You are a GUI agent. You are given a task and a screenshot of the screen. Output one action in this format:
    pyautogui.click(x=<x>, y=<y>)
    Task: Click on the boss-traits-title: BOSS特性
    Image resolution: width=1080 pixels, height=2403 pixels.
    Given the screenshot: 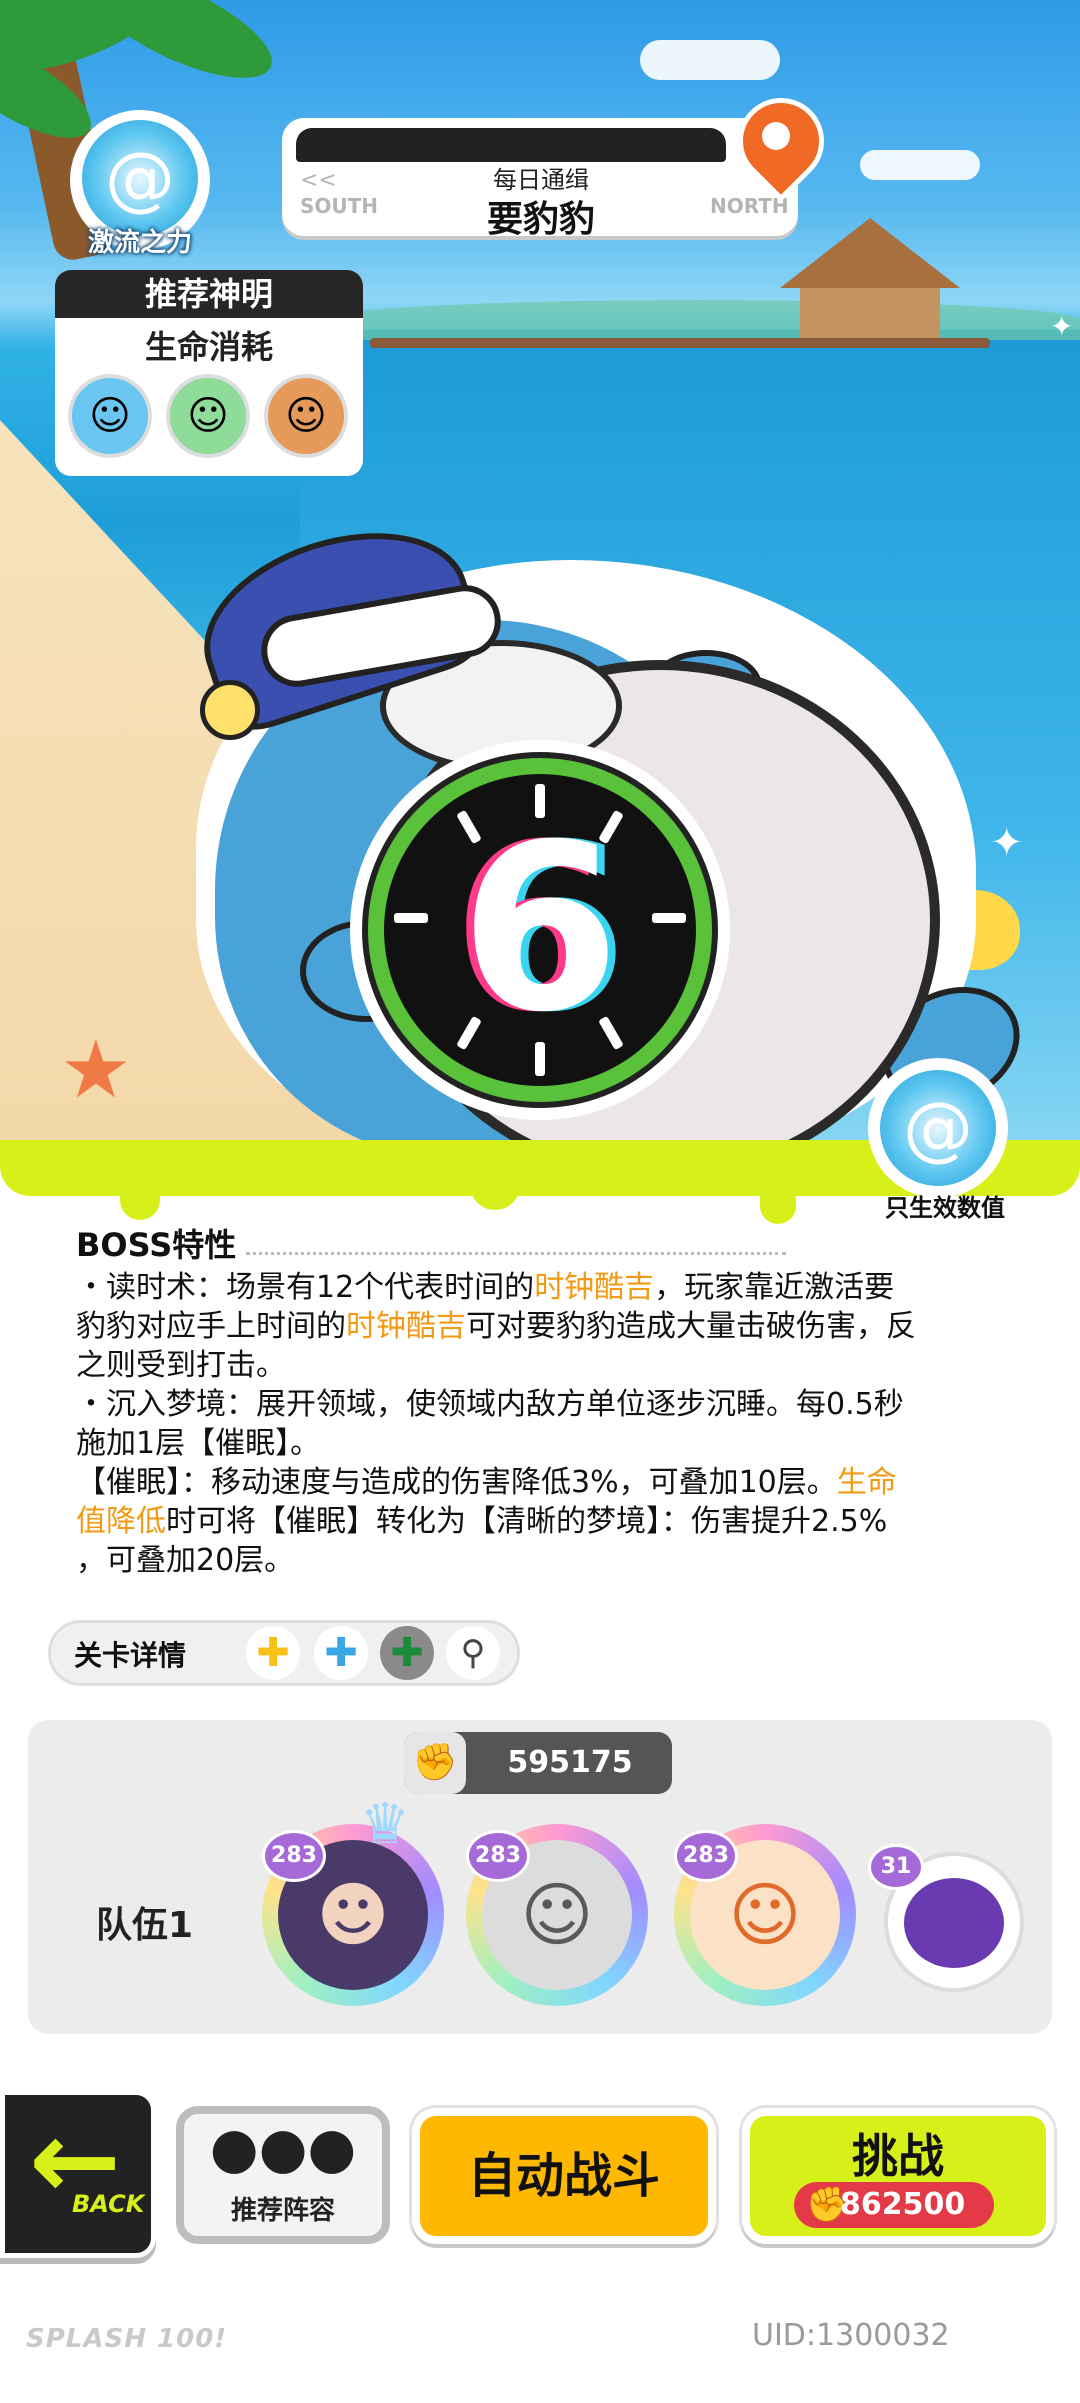 What is the action you would take?
    pyautogui.click(x=156, y=1245)
    